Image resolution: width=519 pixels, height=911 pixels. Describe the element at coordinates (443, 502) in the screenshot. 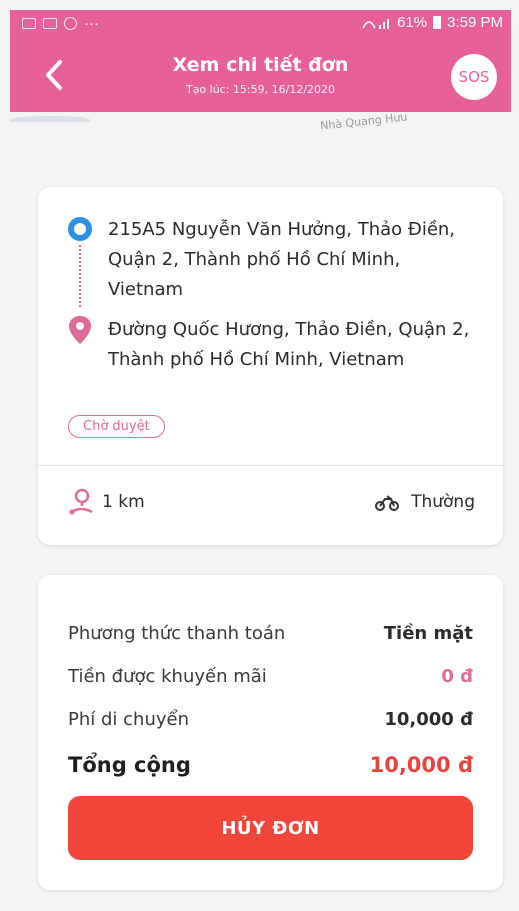

I see `vehicle-type: Thường` at that location.